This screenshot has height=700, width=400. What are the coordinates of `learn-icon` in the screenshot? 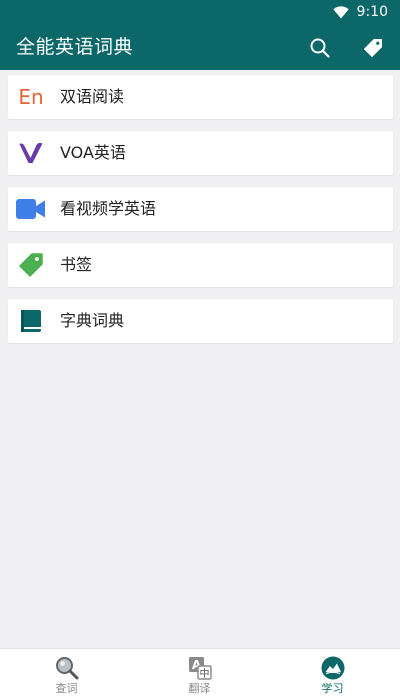 It's located at (332, 668).